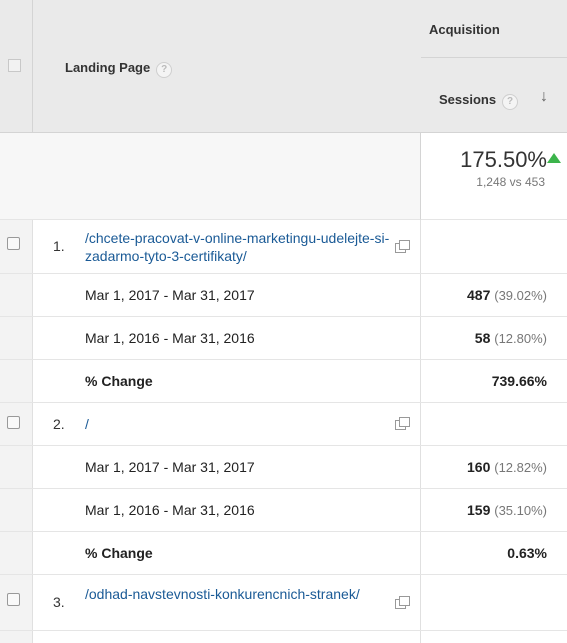  I want to click on trend-up-icon, so click(554, 158).